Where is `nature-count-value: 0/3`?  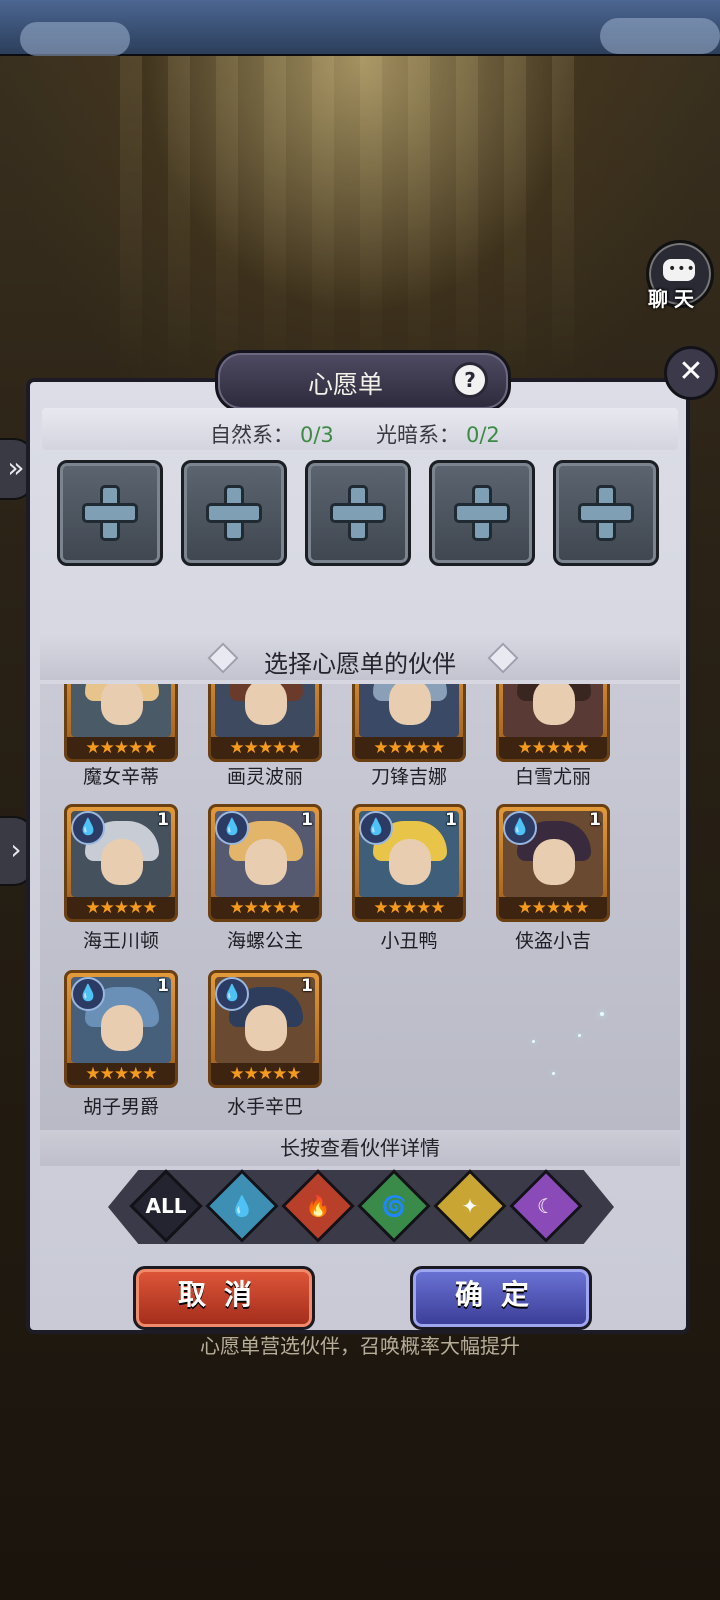 nature-count-value: 0/3 is located at coordinates (317, 435).